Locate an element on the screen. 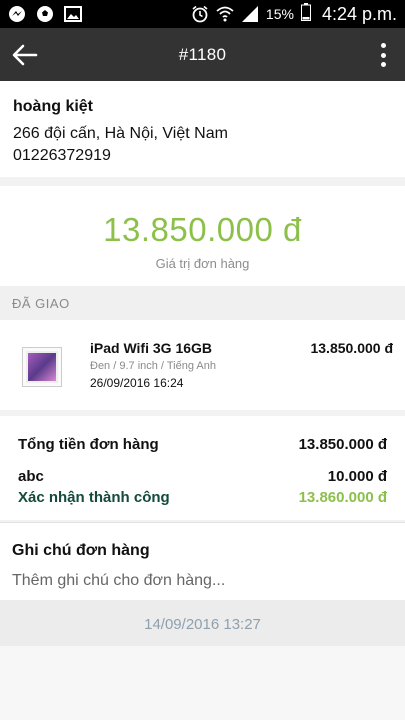 The image size is (405, 720). confirmed-value: 13.860.000 đ is located at coordinates (342, 497).